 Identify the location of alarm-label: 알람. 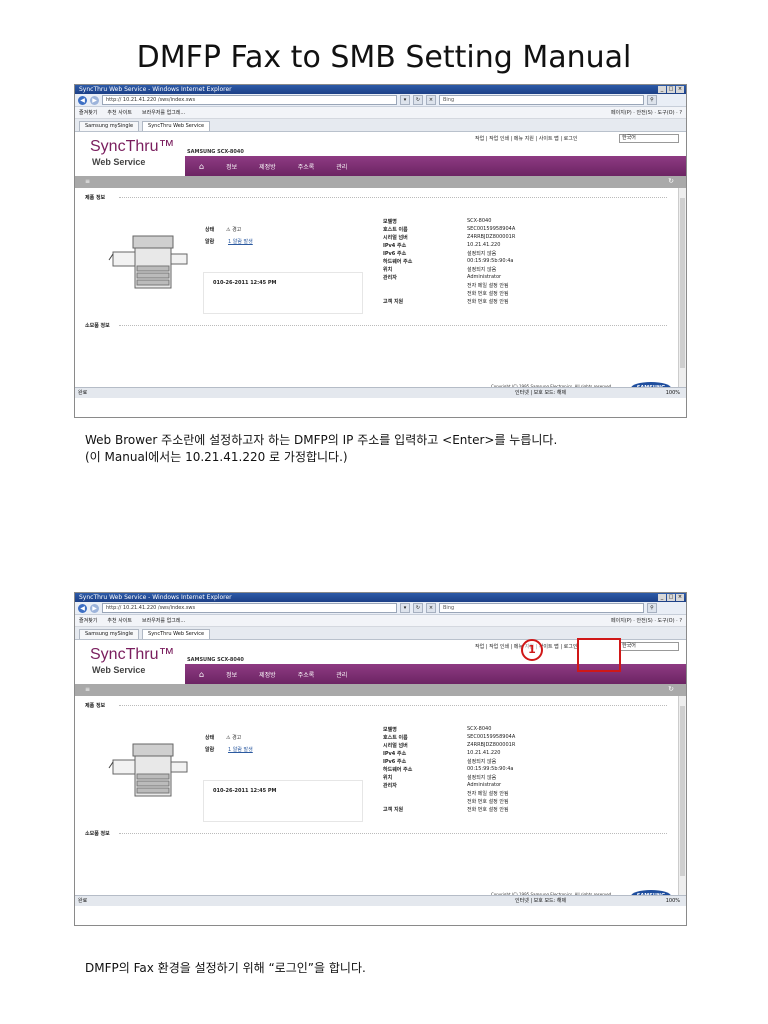
(210, 242).